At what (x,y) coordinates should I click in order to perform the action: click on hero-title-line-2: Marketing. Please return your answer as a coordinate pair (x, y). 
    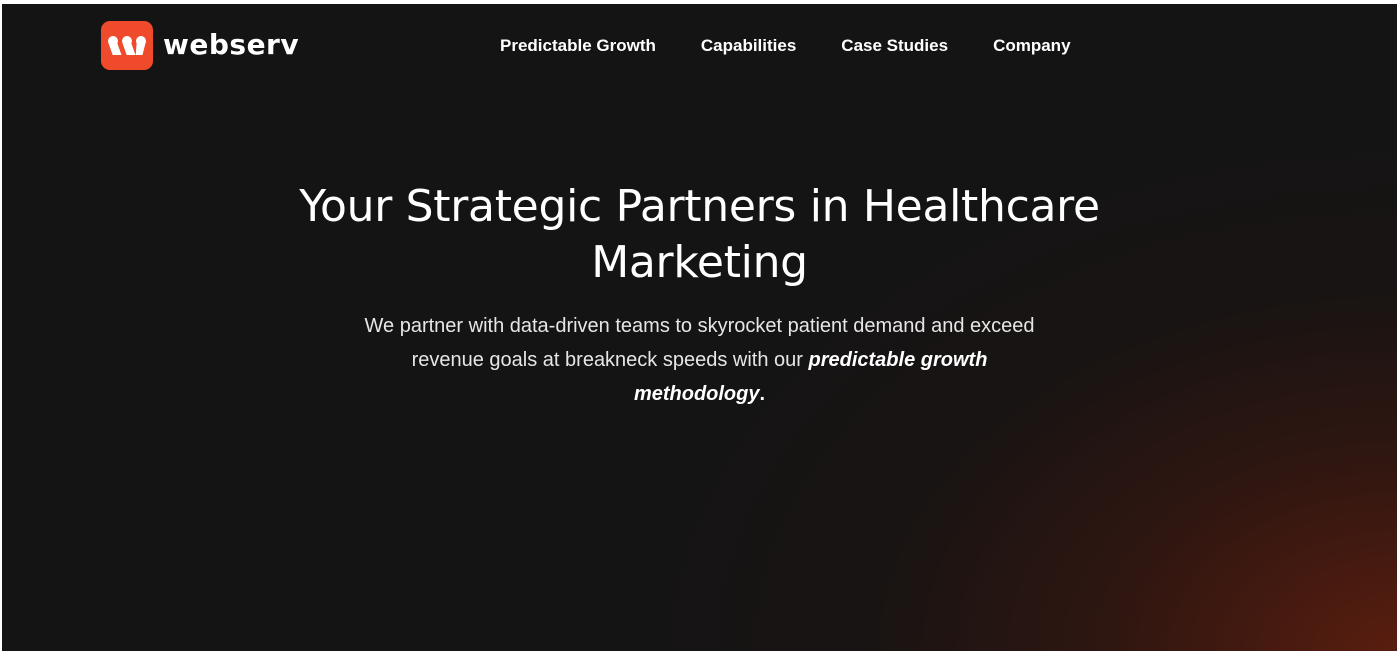
    Looking at the image, I should click on (699, 262).